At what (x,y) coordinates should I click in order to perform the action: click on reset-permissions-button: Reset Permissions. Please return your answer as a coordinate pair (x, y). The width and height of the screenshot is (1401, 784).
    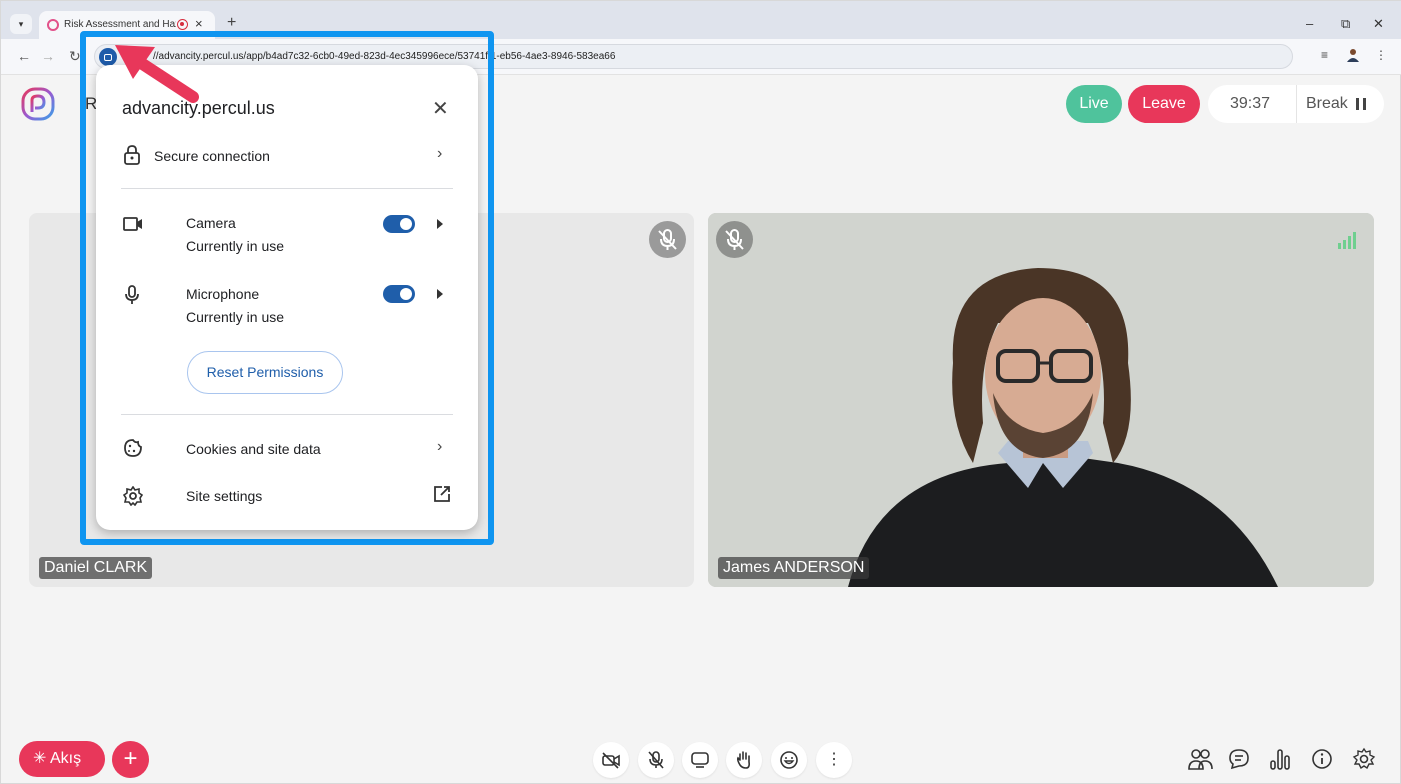
    Looking at the image, I should click on (265, 372).